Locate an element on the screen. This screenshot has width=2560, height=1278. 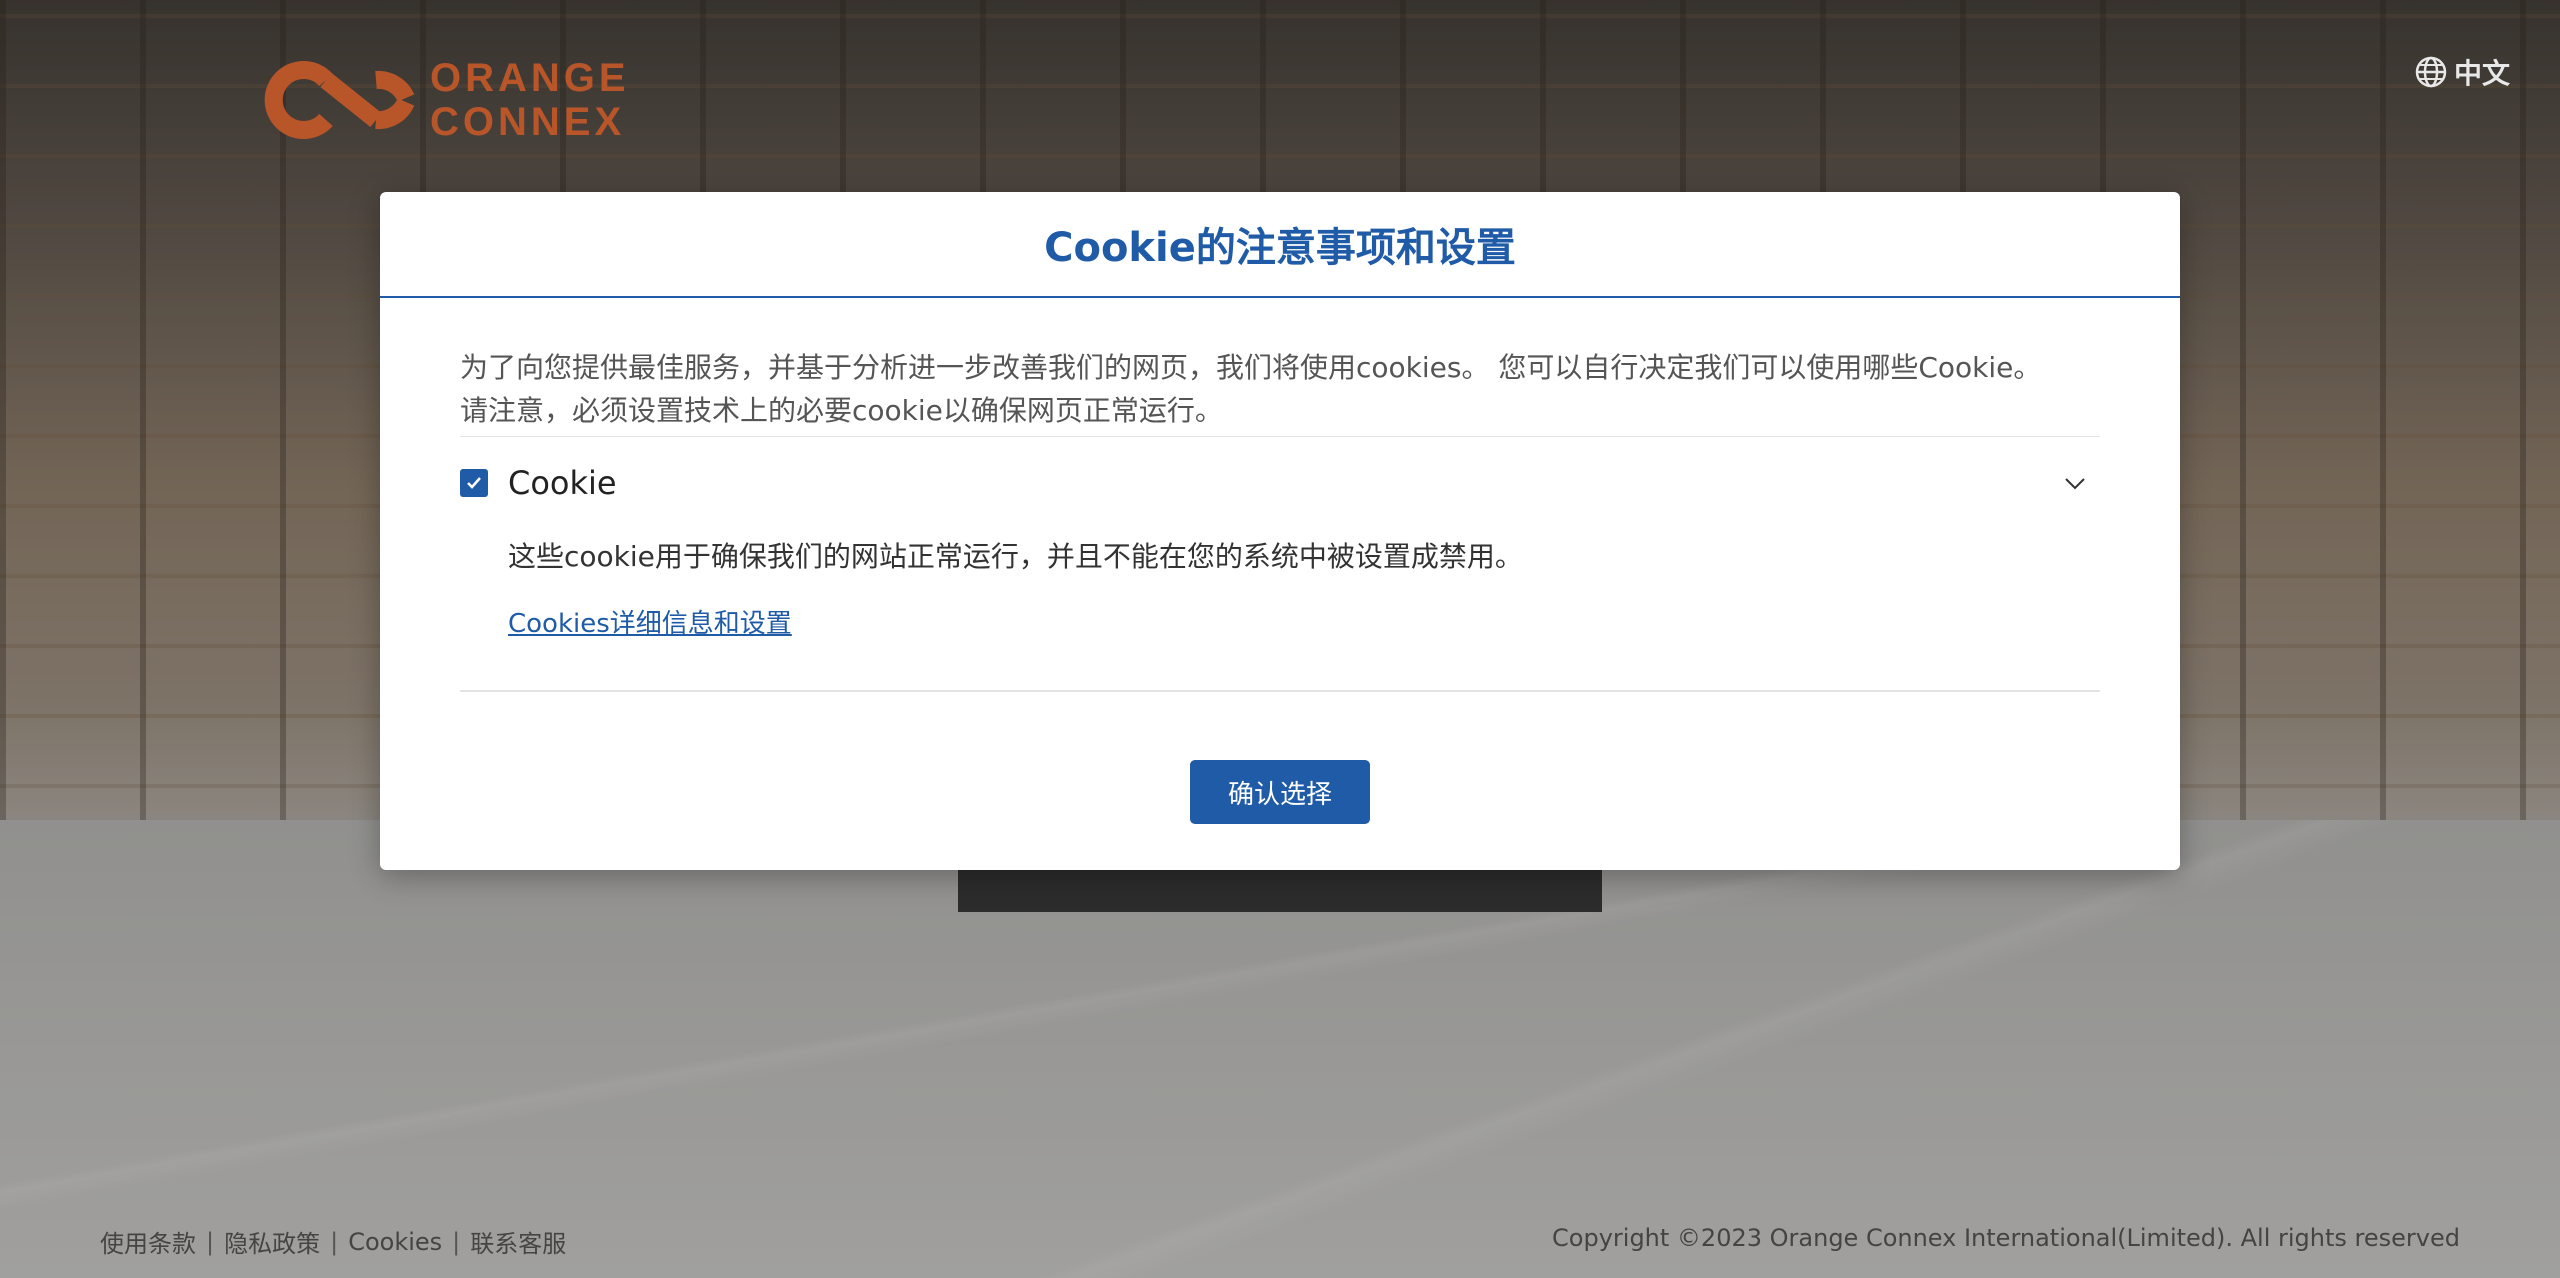
brand-name-line1: ORANGE is located at coordinates (530, 78).